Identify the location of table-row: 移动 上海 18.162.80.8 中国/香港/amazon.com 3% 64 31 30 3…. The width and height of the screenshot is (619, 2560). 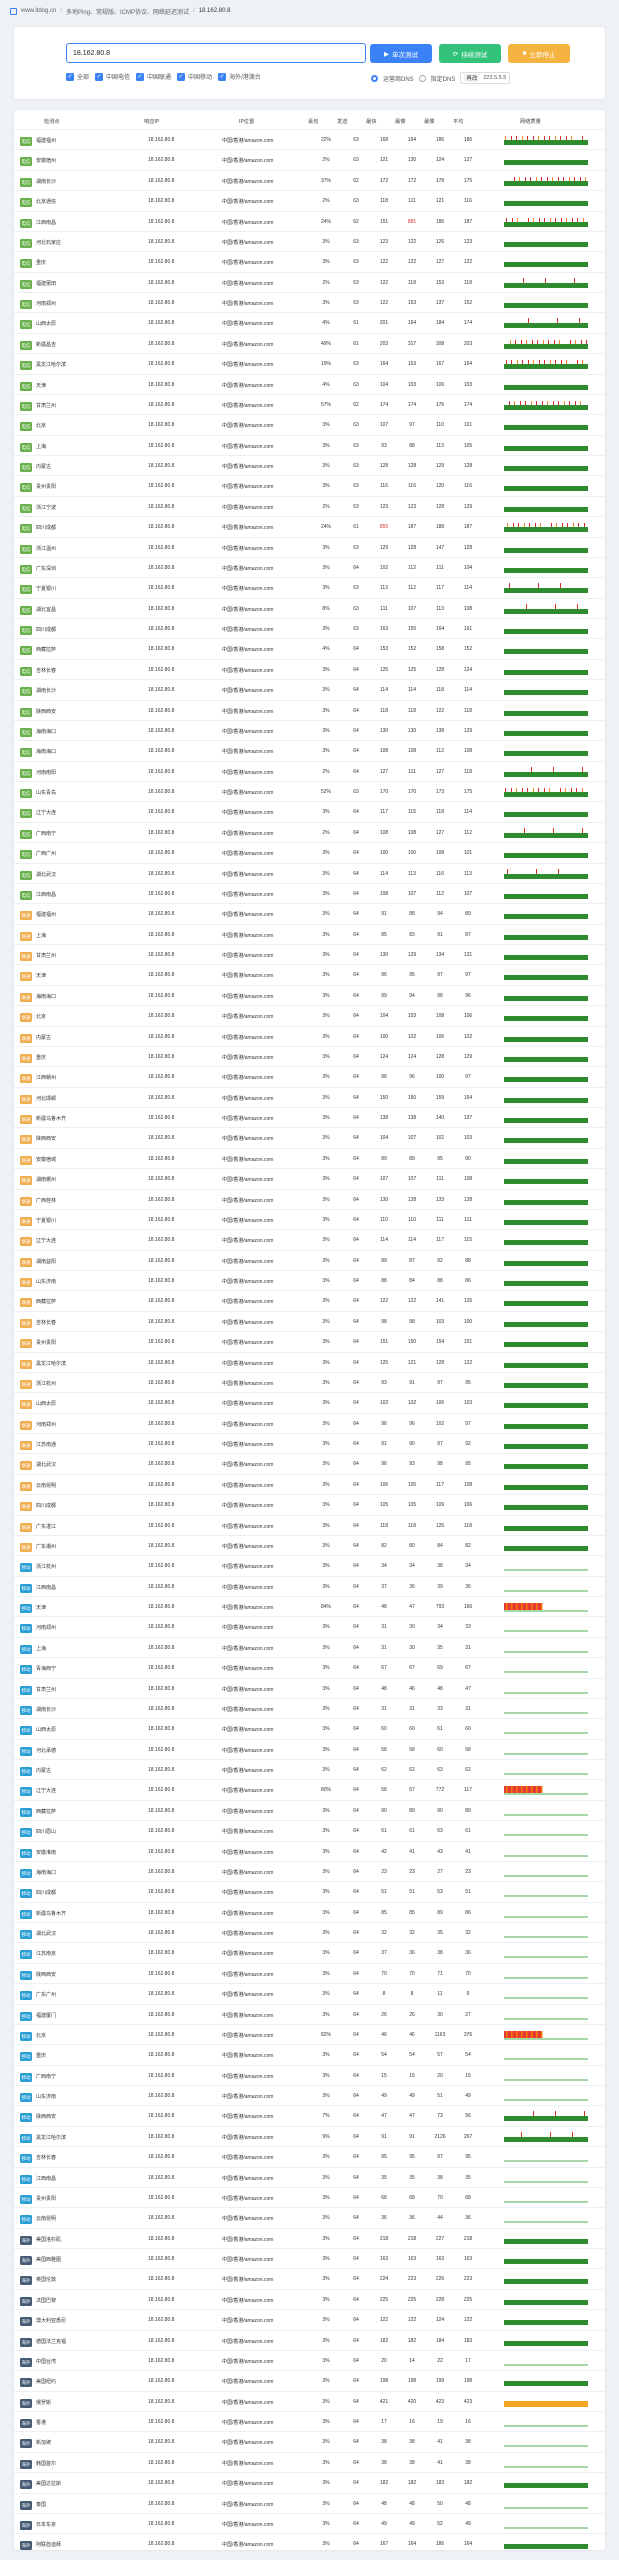
(309, 1646).